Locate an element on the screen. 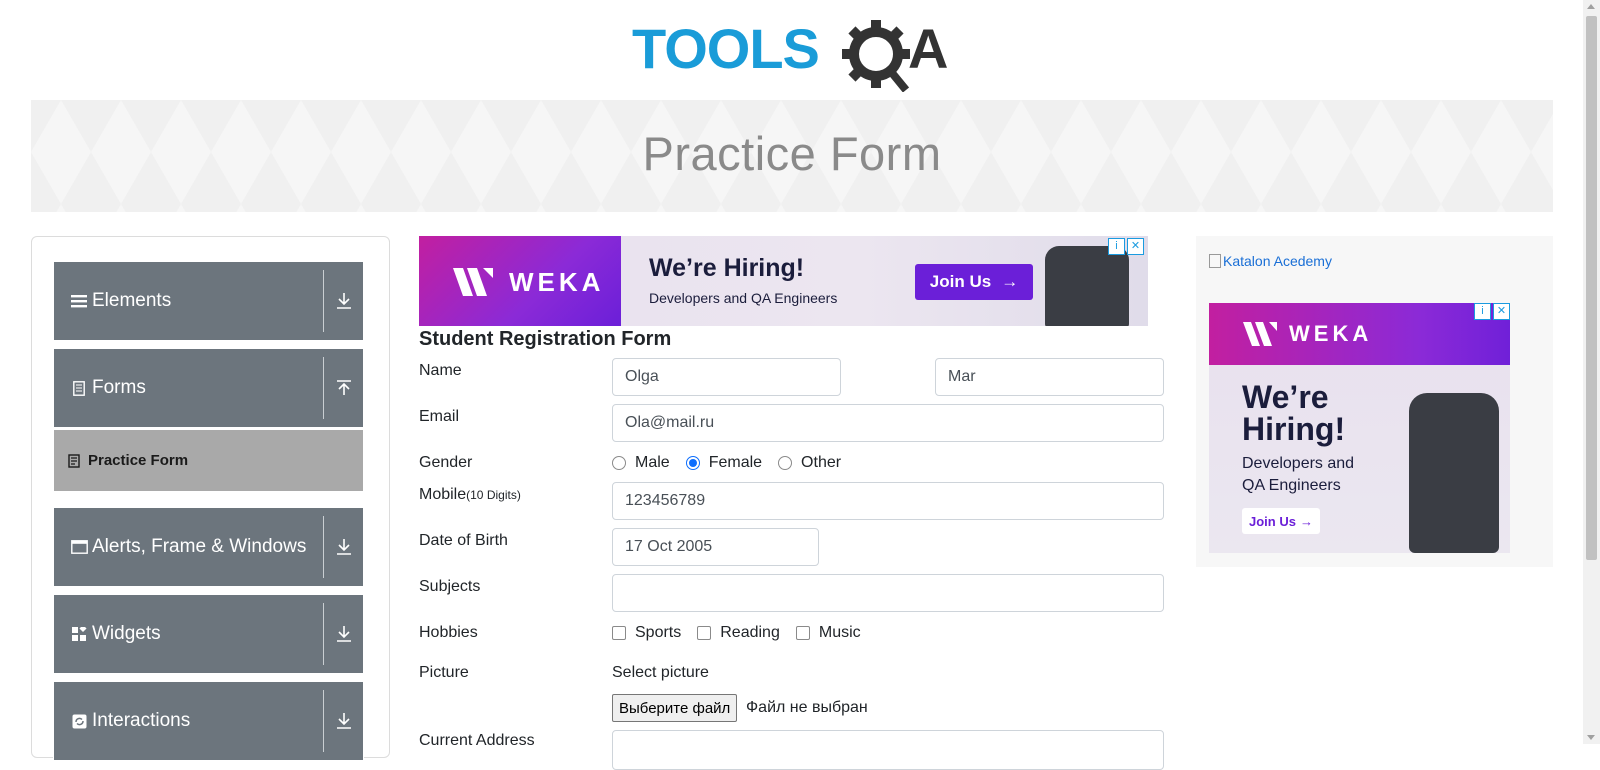  widgets-icon is located at coordinates (79, 634).